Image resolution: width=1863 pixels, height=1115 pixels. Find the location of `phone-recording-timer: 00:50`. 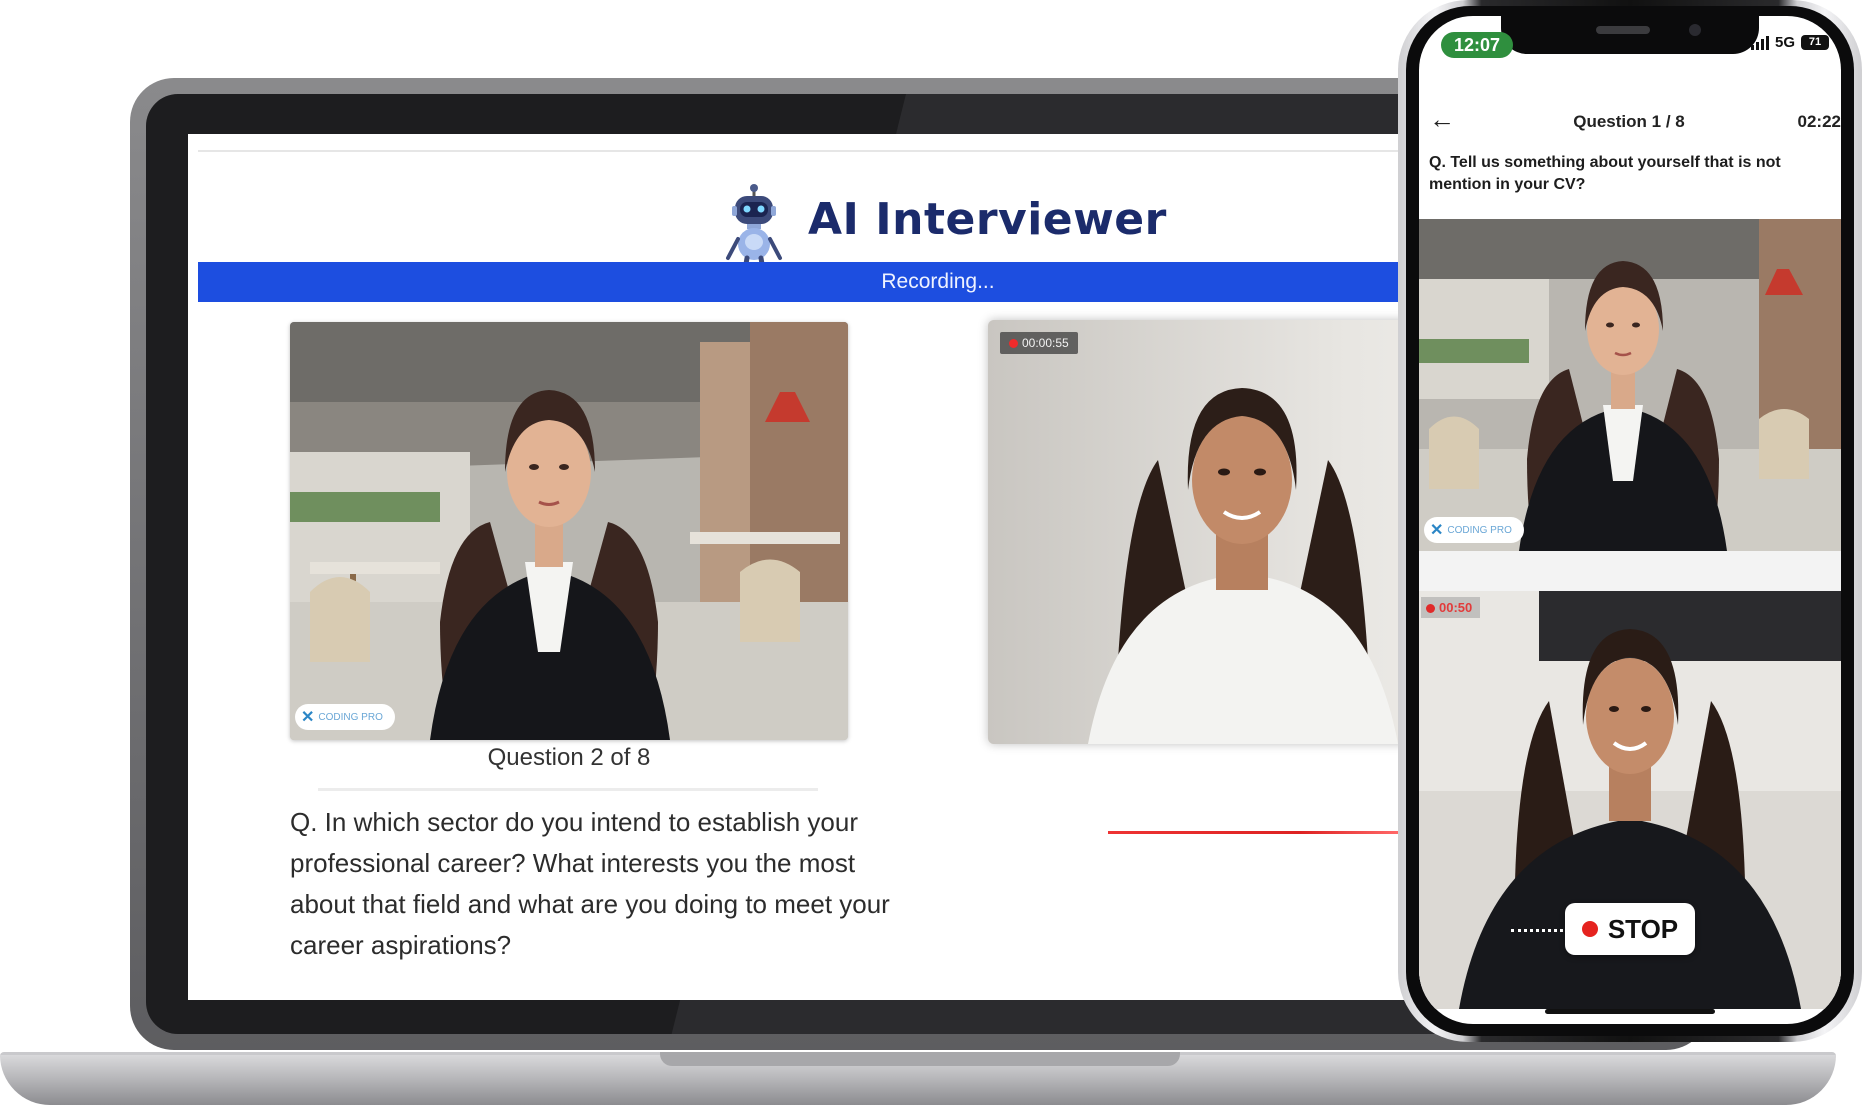

phone-recording-timer: 00:50 is located at coordinates (1451, 607).